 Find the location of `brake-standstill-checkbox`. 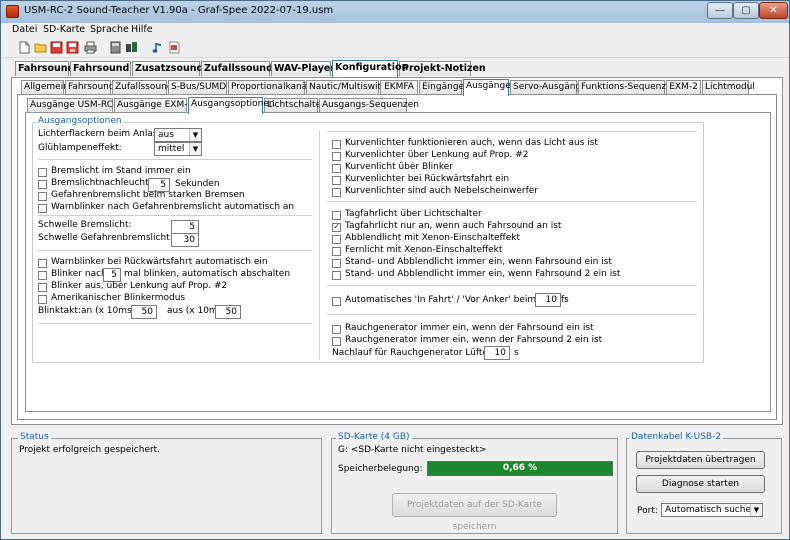

brake-standstill-checkbox is located at coordinates (42, 172).